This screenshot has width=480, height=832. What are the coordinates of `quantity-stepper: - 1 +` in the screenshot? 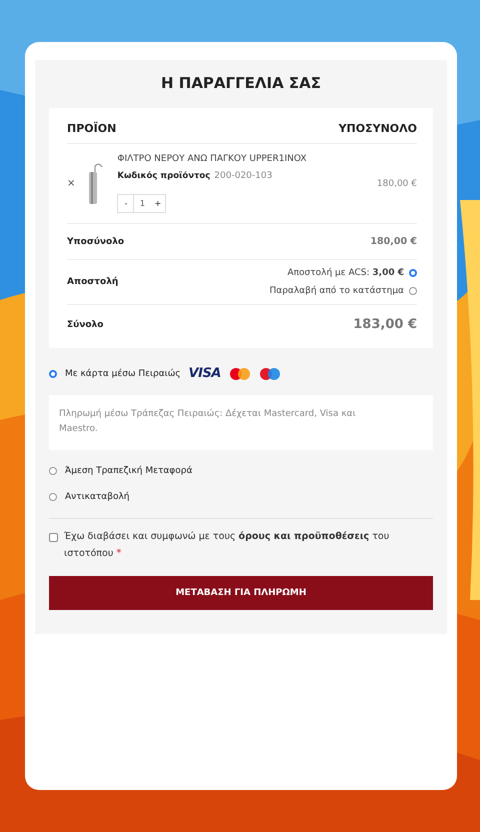 It's located at (141, 203).